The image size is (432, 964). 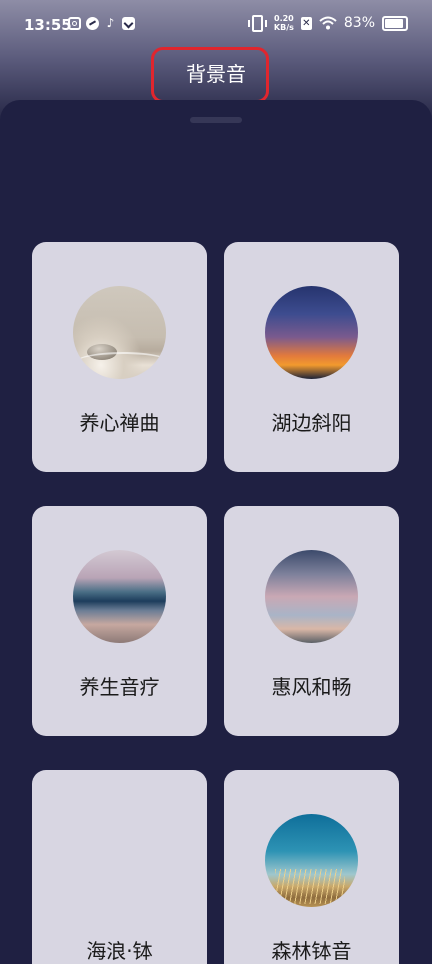 What do you see at coordinates (311, 951) in the screenshot?
I see `sound-card-label: 森林钵音` at bounding box center [311, 951].